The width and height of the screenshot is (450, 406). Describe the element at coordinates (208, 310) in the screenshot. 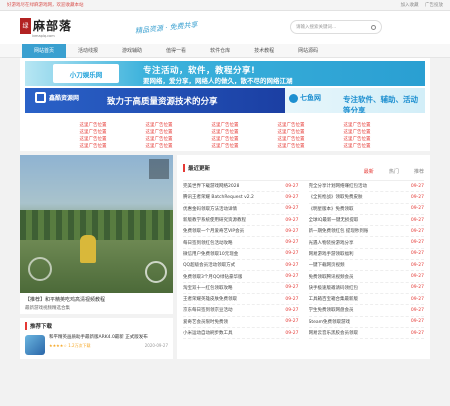

I see `news-item-title: 京东每日签到领京豆活动` at that location.